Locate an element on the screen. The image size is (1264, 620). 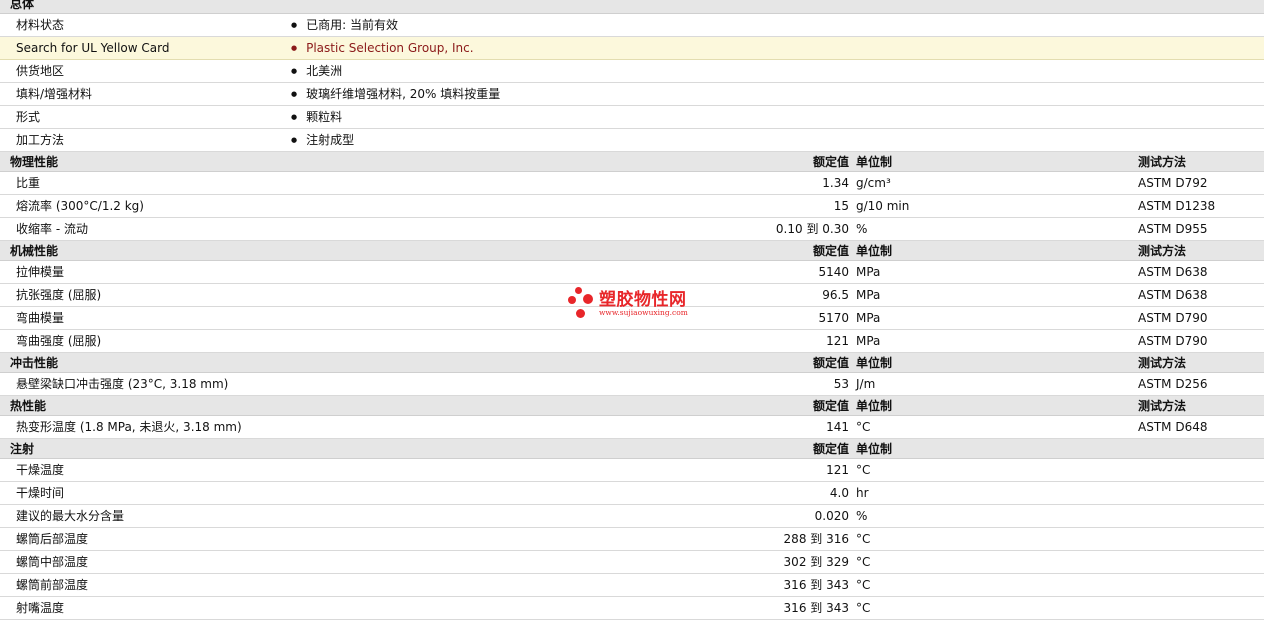
property-row: 比重 1.34 g/cm³ ASTM D792 is located at coordinates (632, 183).